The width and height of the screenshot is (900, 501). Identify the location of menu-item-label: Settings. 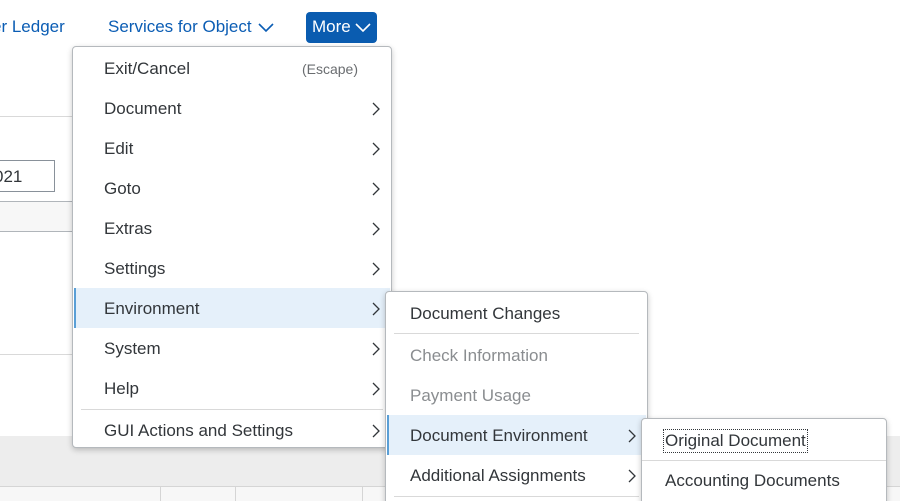
(135, 268).